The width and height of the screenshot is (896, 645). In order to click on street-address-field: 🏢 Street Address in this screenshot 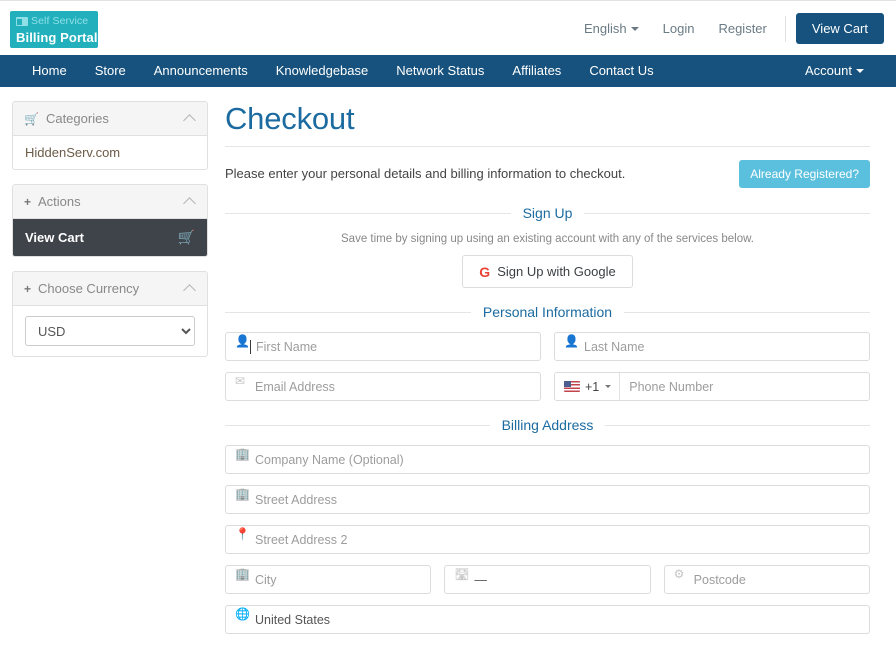, I will do `click(547, 499)`.